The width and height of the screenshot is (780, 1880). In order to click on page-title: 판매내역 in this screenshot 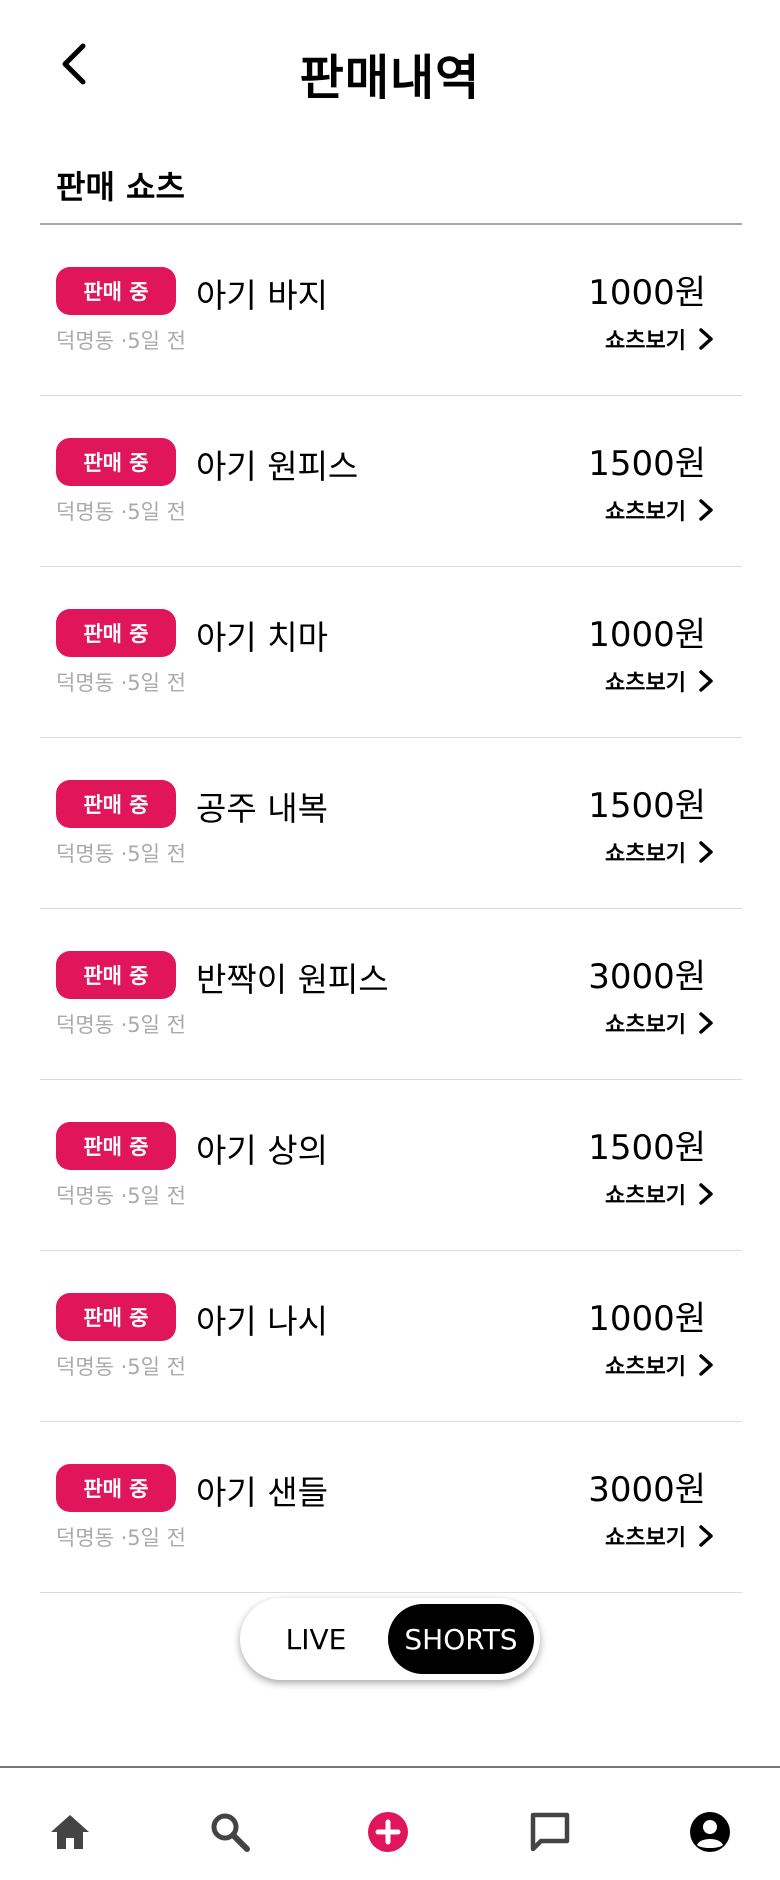, I will do `click(390, 78)`.